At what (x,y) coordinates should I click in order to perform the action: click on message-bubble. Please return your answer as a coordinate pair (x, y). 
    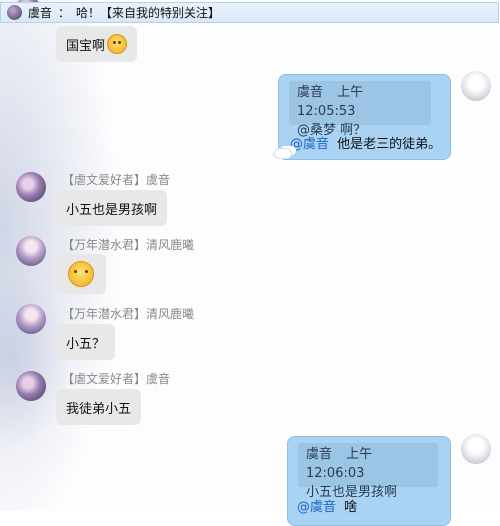
    Looking at the image, I should click on (81, 274).